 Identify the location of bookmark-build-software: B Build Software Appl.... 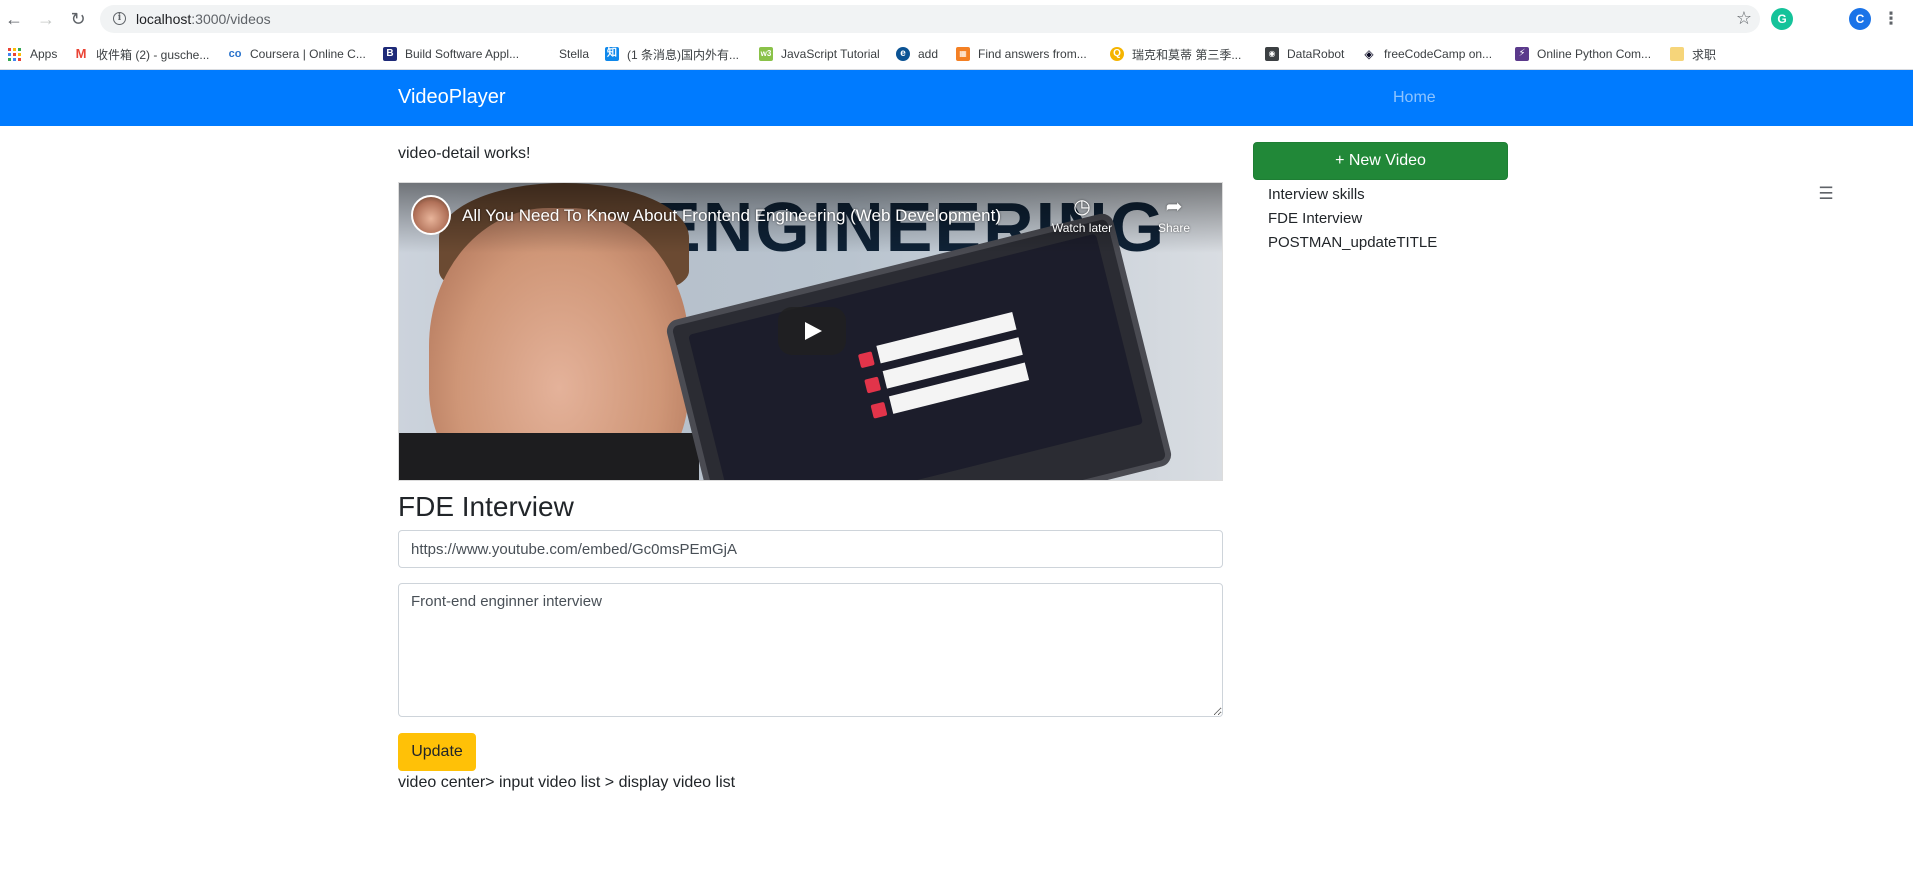
(451, 54).